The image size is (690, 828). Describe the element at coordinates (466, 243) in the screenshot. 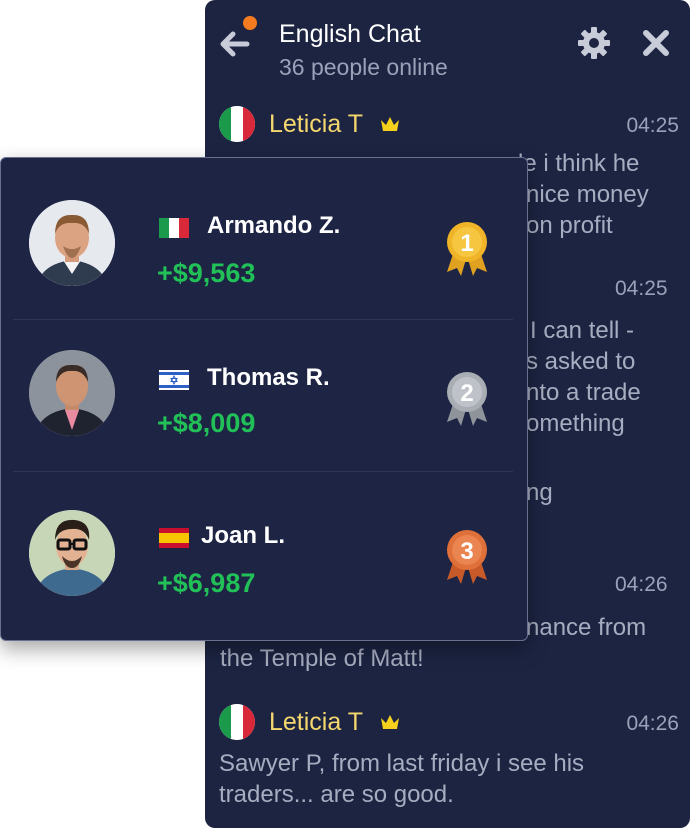

I see `medal-rank: 1` at that location.